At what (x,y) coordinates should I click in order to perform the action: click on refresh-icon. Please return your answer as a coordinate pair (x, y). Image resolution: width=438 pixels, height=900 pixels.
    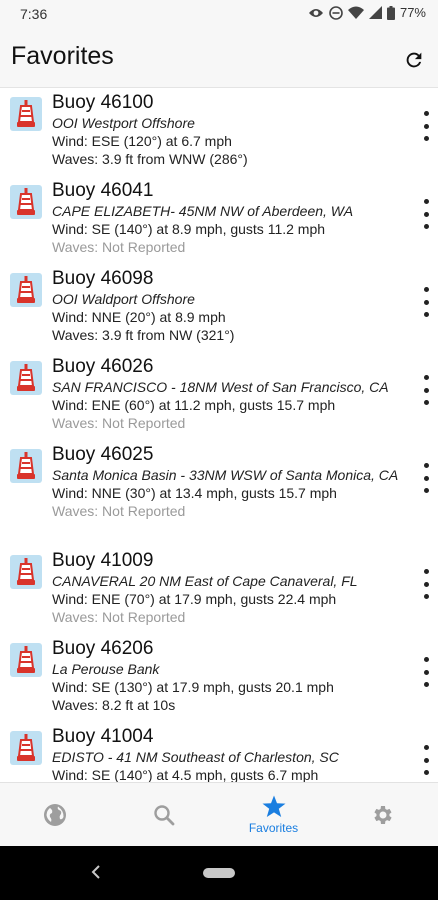
    Looking at the image, I should click on (414, 60).